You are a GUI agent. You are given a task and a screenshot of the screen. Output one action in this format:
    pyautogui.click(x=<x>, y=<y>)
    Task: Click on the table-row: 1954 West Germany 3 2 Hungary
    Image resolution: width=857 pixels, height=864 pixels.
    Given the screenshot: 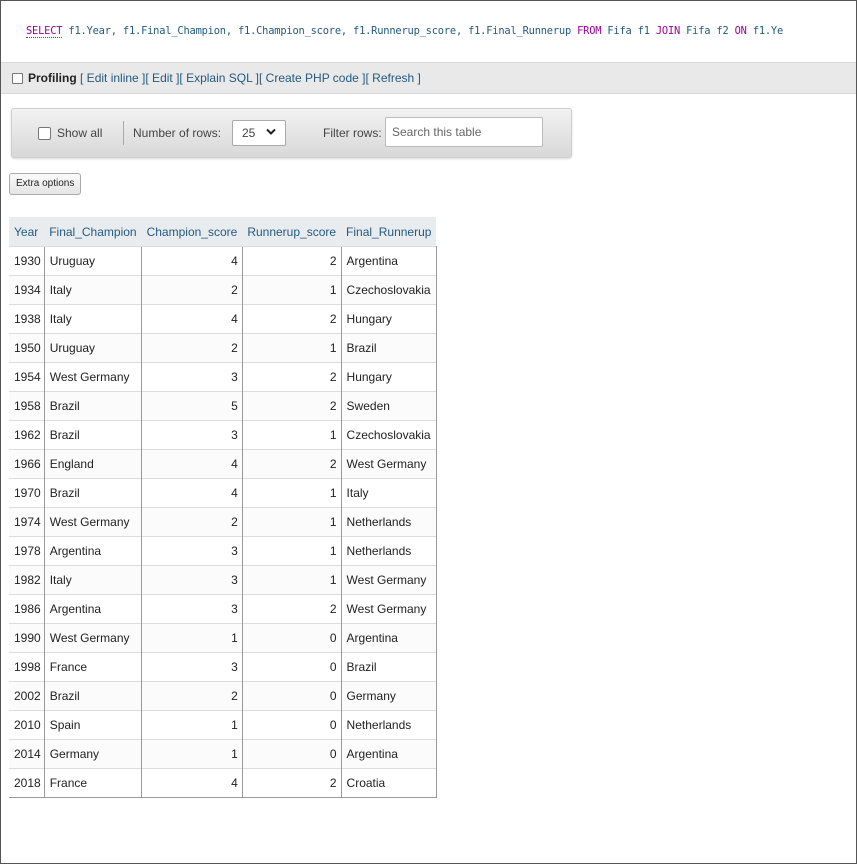 What is the action you would take?
    pyautogui.click(x=223, y=377)
    